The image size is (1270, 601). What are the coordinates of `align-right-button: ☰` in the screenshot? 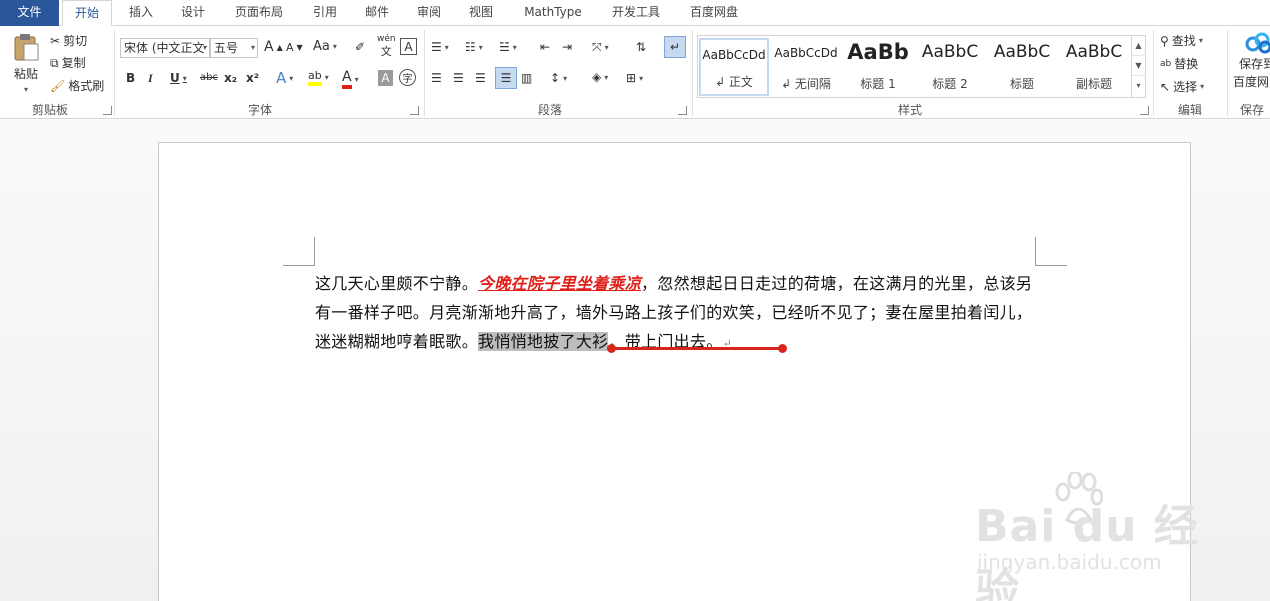 It's located at (480, 78).